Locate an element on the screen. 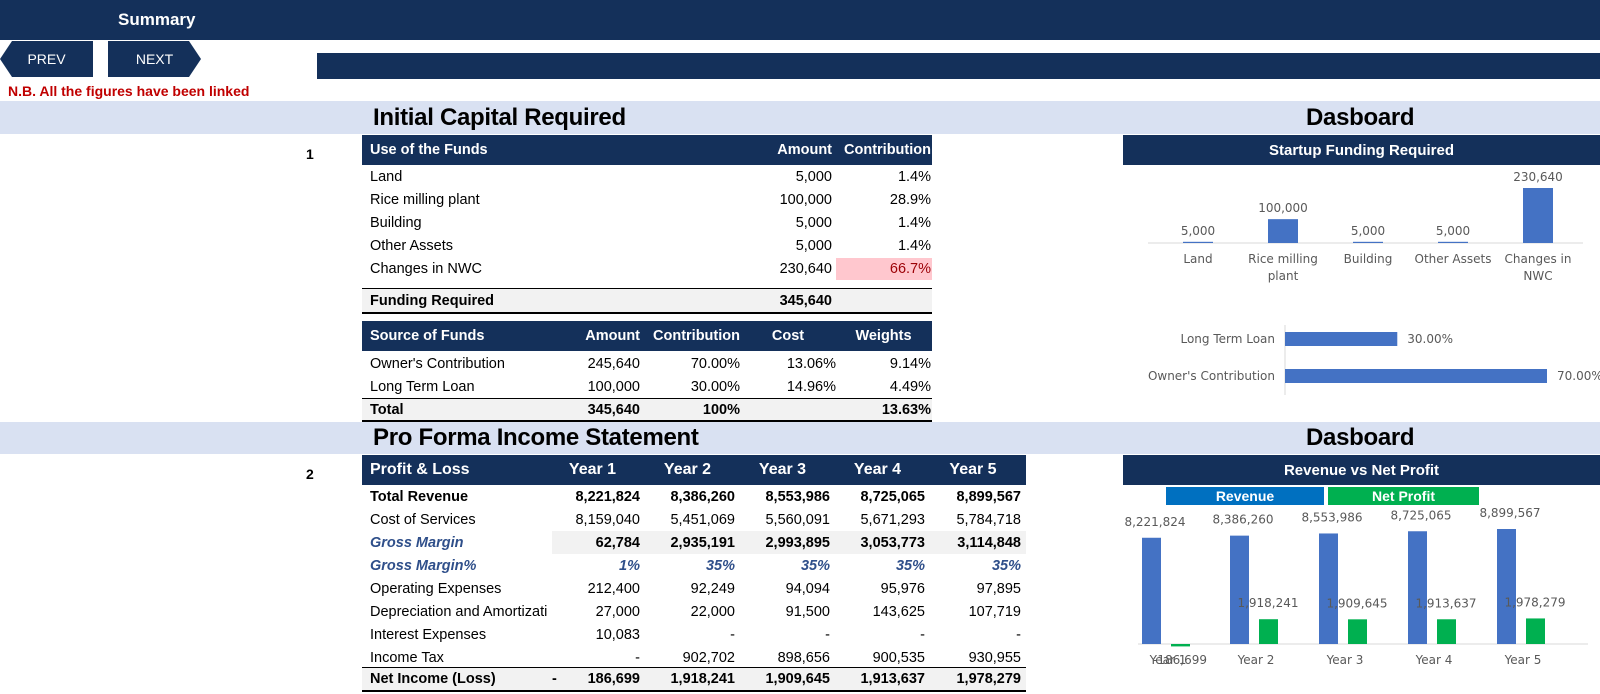 The height and width of the screenshot is (694, 1600). pl-row-value: 95,976 is located at coordinates (902, 589).